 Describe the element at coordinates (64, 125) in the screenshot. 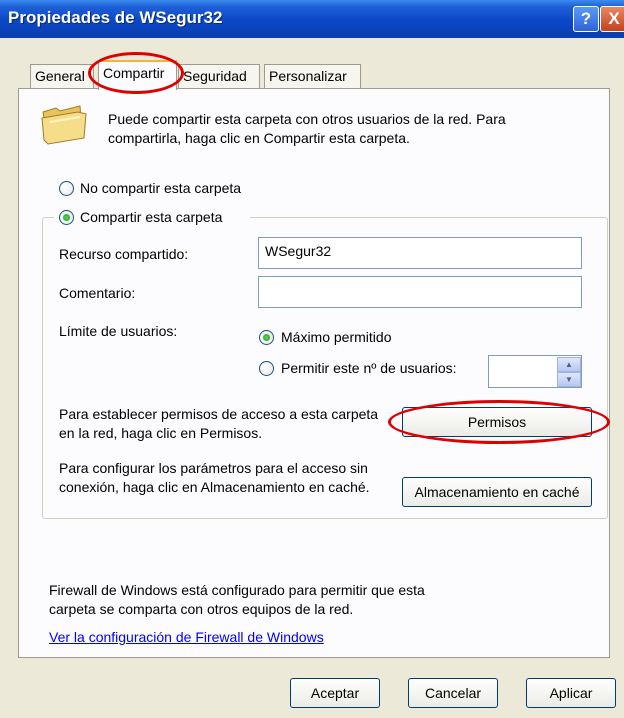

I see `folder-icon` at that location.